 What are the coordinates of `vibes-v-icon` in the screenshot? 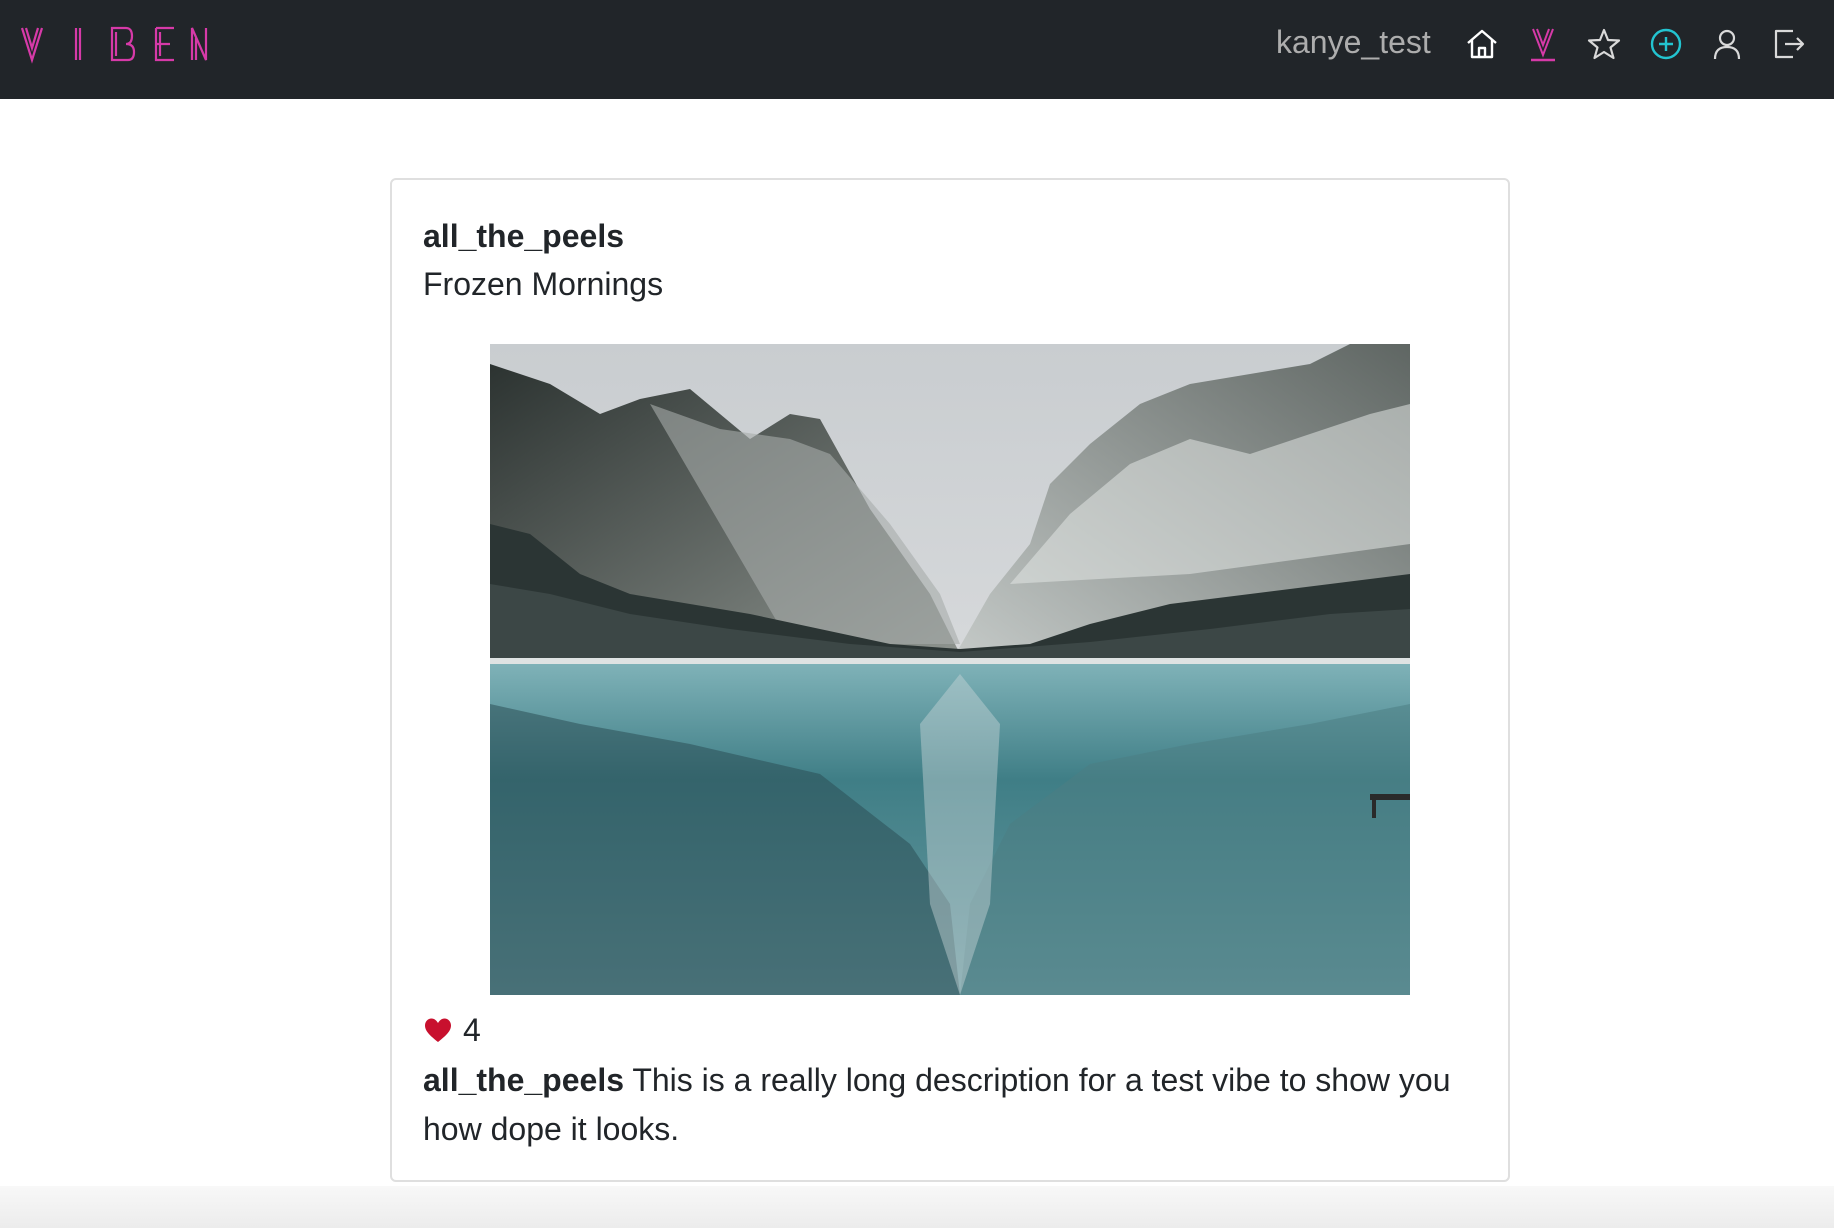 It's located at (1543, 44).